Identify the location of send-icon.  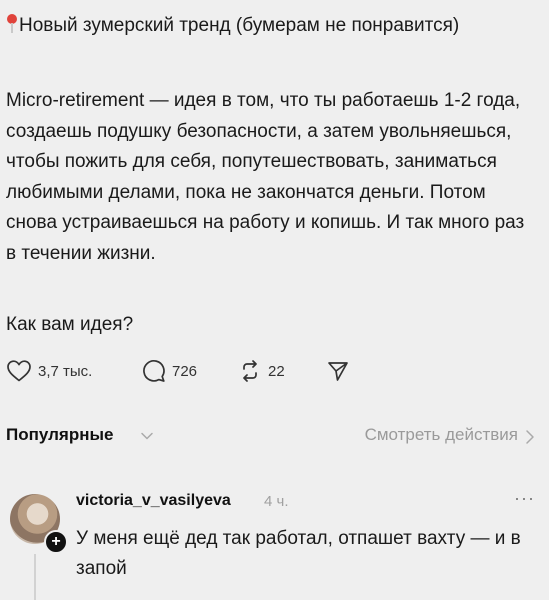
(338, 371).